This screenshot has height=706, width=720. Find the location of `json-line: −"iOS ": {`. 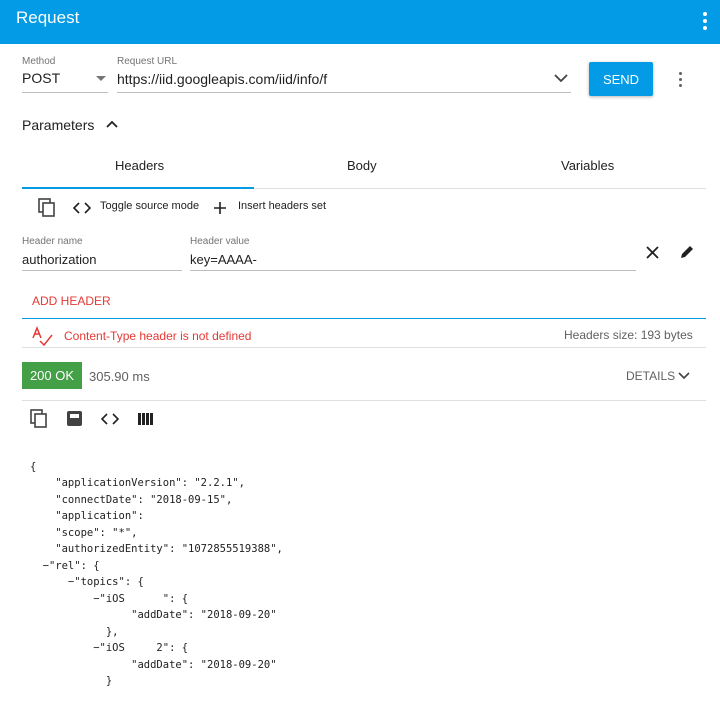

json-line: −"iOS ": { is located at coordinates (156, 599).